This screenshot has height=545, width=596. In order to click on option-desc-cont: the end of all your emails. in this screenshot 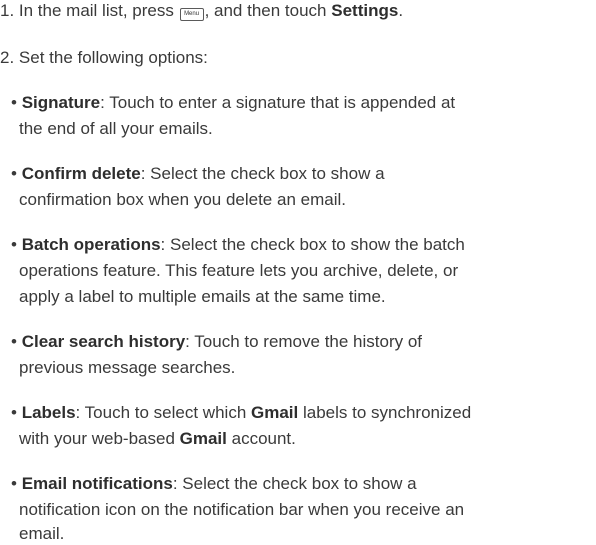, I will do `click(116, 128)`.